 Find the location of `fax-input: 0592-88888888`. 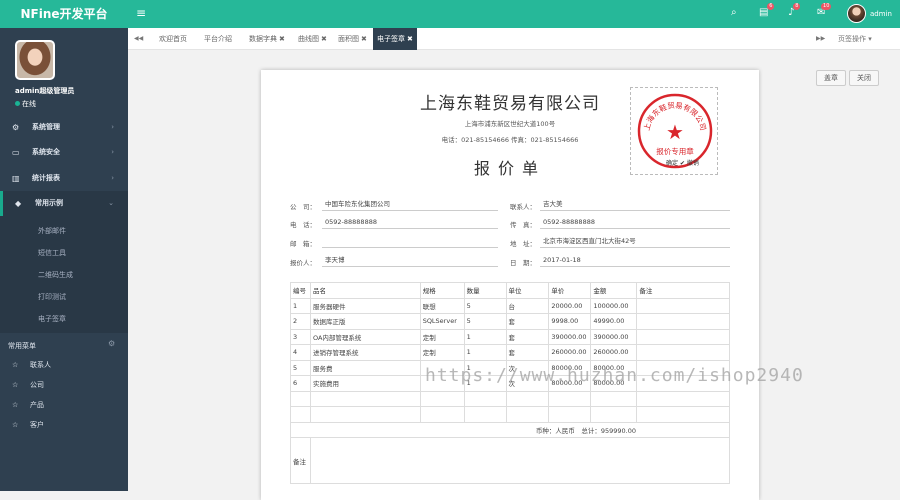

fax-input: 0592-88888888 is located at coordinates (635, 222).